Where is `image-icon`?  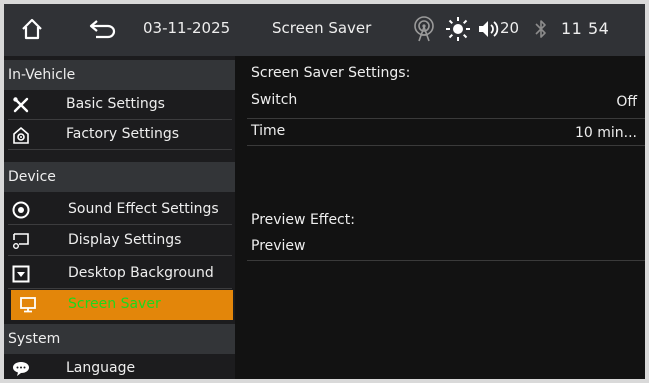
image-icon is located at coordinates (21, 274).